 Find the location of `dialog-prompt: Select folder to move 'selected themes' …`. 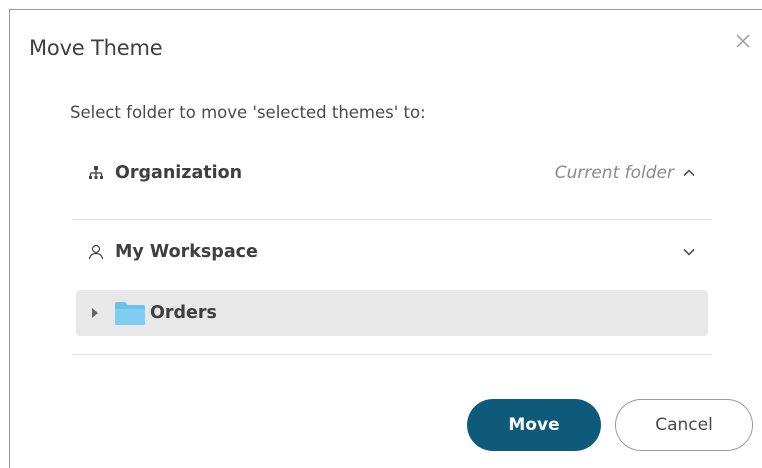

dialog-prompt: Select folder to move 'selected themes' … is located at coordinates (248, 112).